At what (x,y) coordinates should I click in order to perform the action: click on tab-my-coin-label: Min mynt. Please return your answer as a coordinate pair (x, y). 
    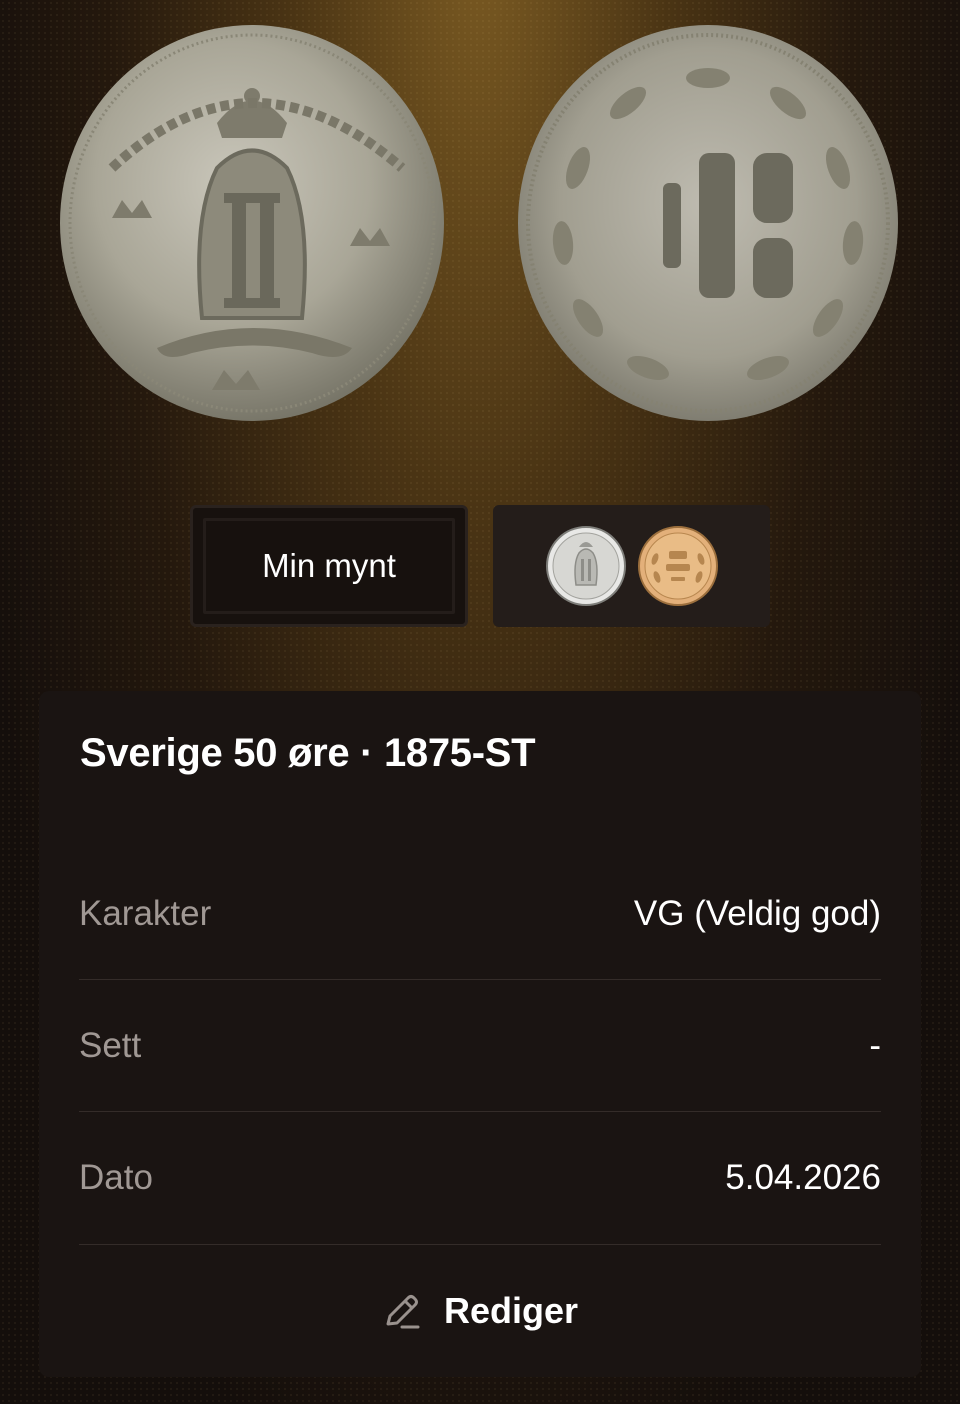
    Looking at the image, I should click on (329, 565).